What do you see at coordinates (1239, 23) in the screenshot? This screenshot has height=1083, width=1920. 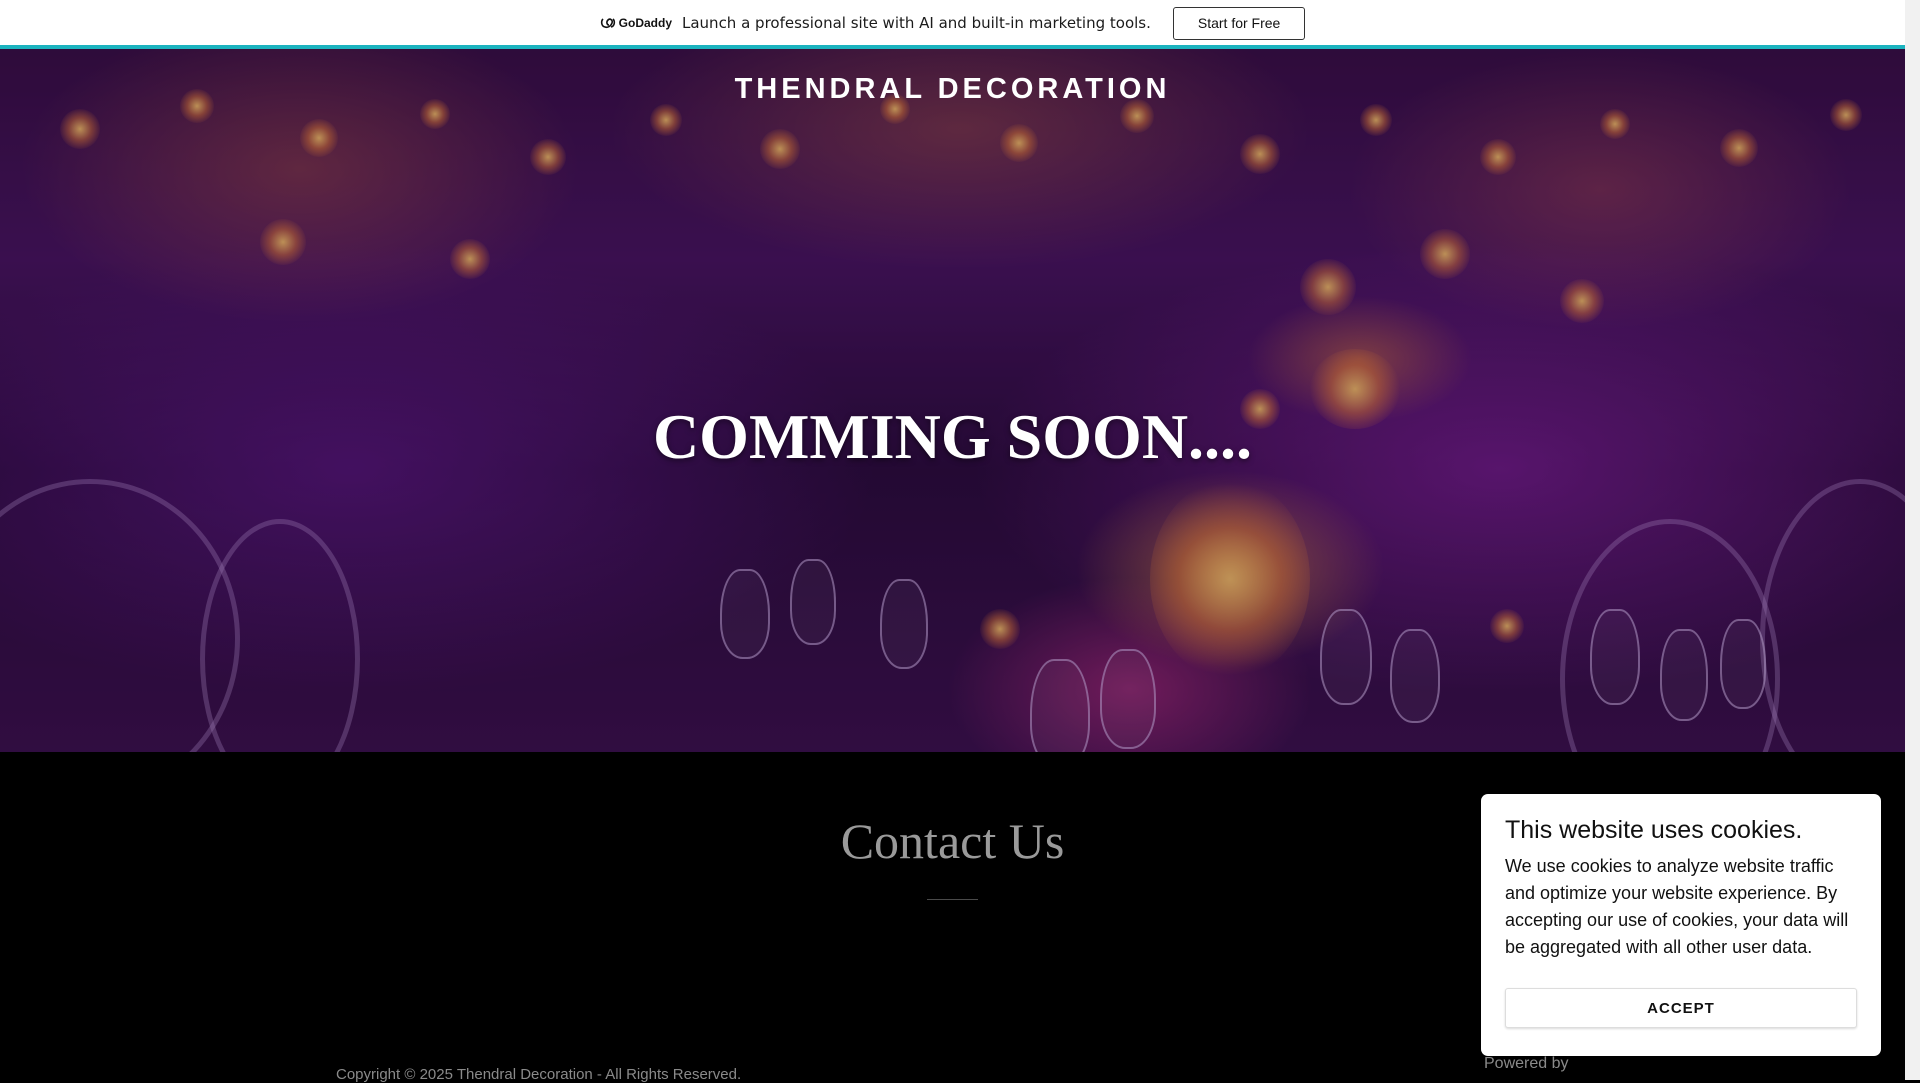 I see `start-for-free-button: Start for Free` at bounding box center [1239, 23].